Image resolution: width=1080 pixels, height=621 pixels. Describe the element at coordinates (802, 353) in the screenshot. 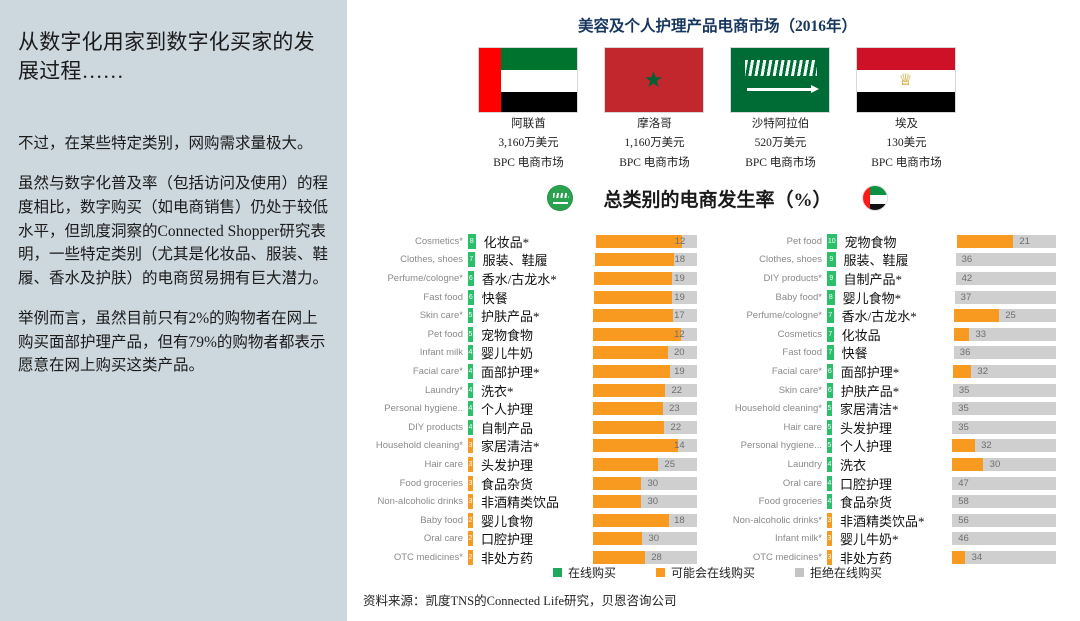

I see `category-label-en: Fast food` at that location.